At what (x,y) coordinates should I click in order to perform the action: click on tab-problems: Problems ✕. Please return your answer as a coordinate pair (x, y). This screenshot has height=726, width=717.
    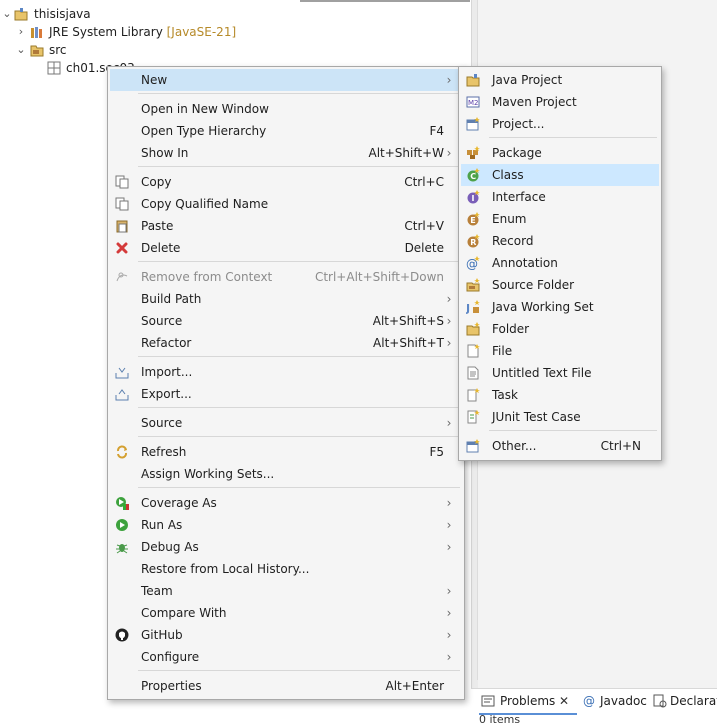
    Looking at the image, I should click on (528, 702).